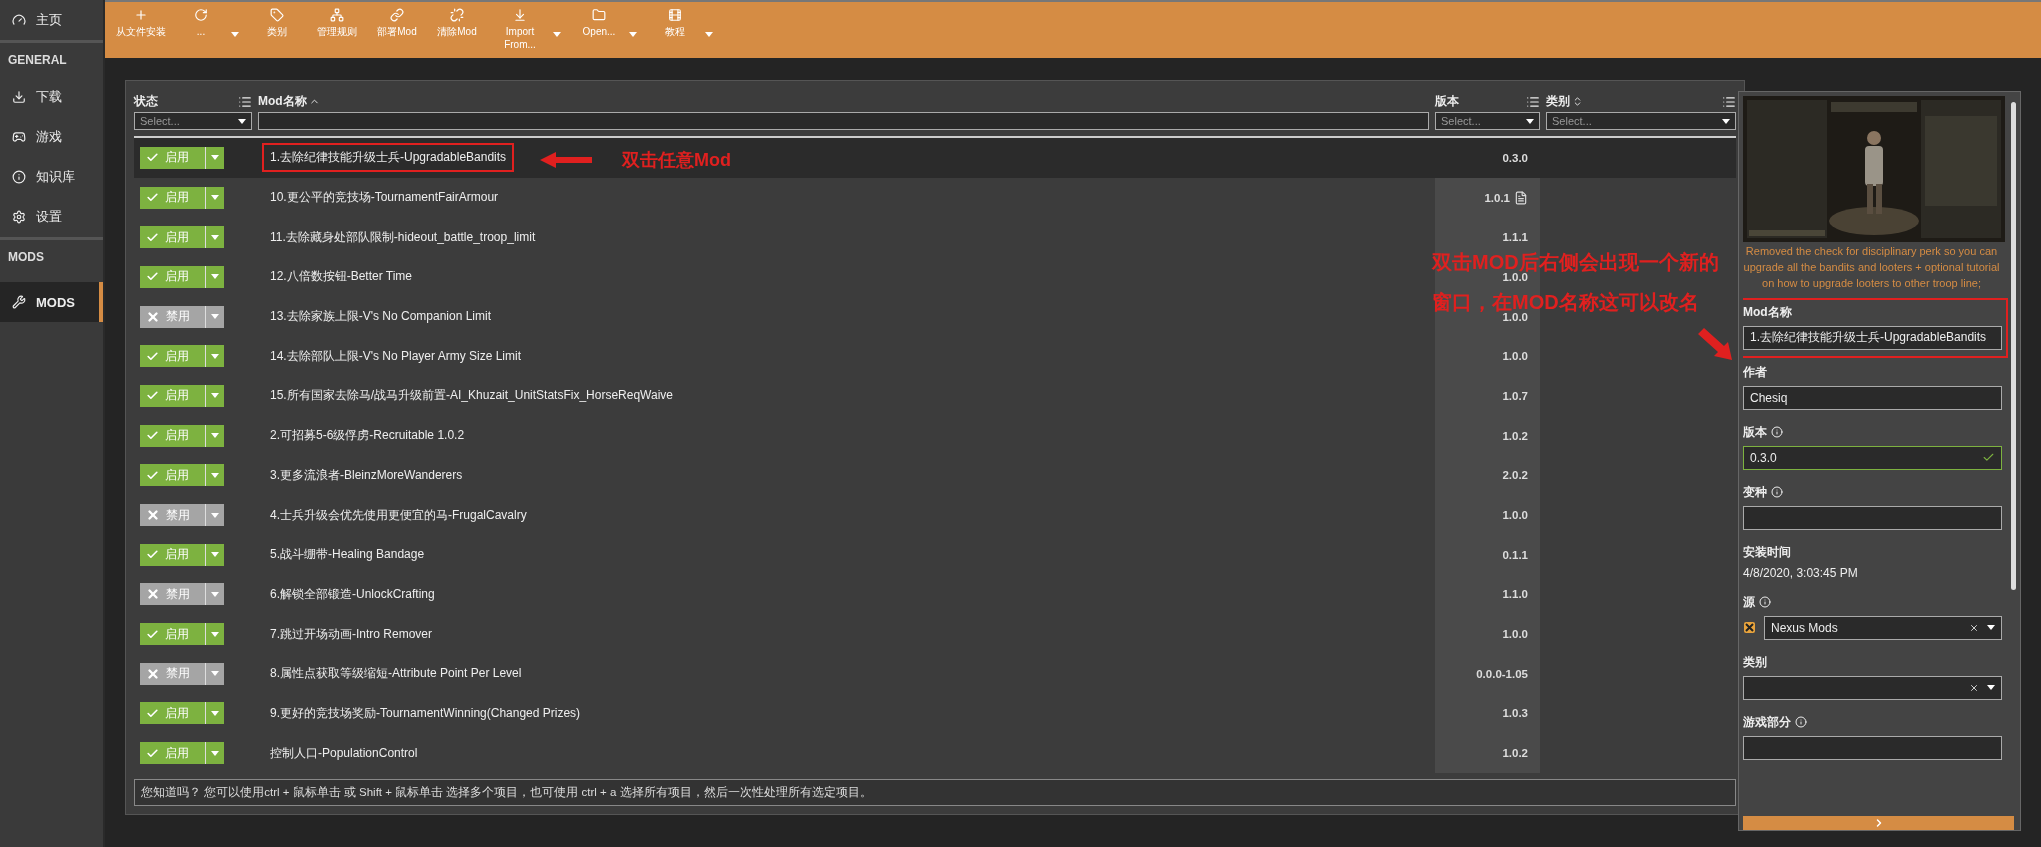 The height and width of the screenshot is (847, 2041). What do you see at coordinates (1801, 572) in the screenshot?
I see `field-value: 4/8/2020, 3:03:45 PM` at bounding box center [1801, 572].